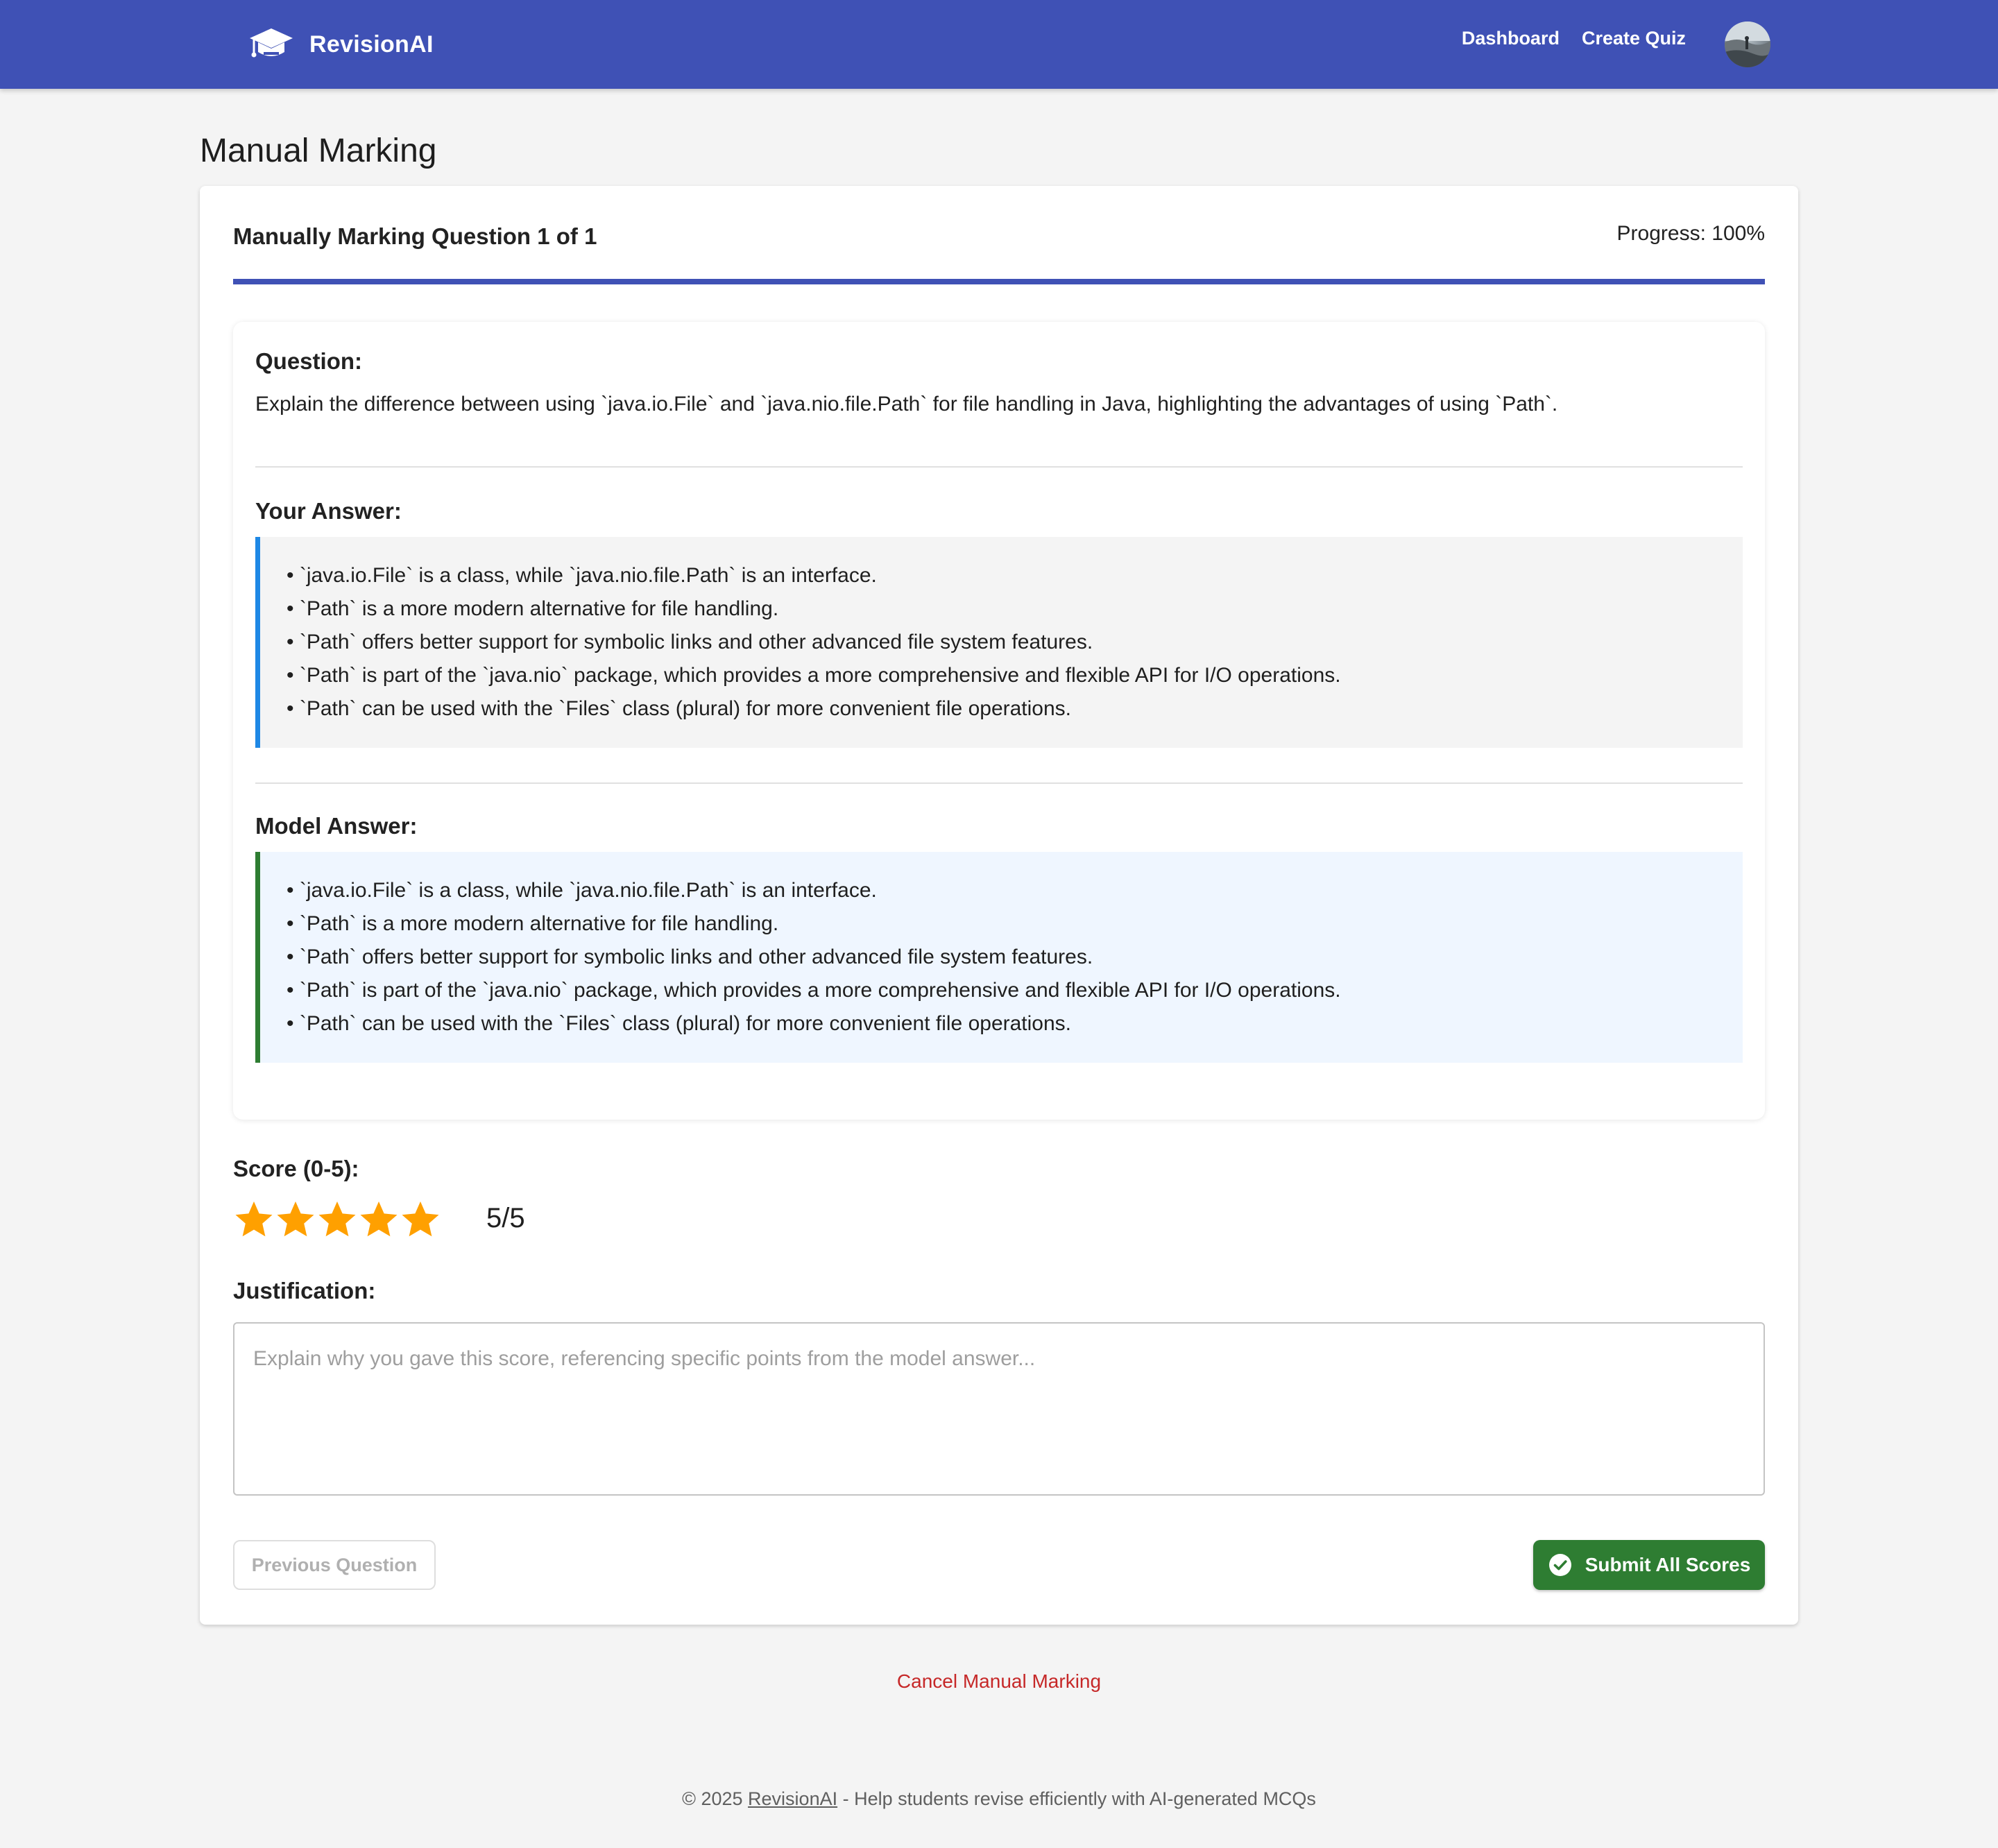 The width and height of the screenshot is (1998, 1848). Describe the element at coordinates (271, 43) in the screenshot. I see `graduation-cap-icon` at that location.